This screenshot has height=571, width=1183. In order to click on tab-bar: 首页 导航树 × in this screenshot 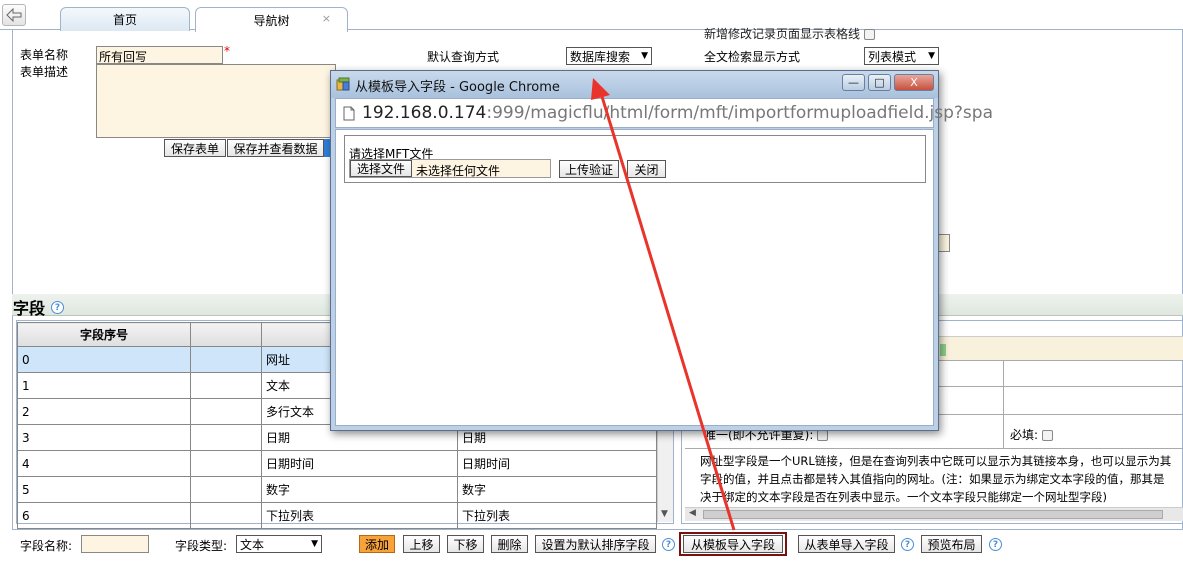, I will do `click(591, 16)`.